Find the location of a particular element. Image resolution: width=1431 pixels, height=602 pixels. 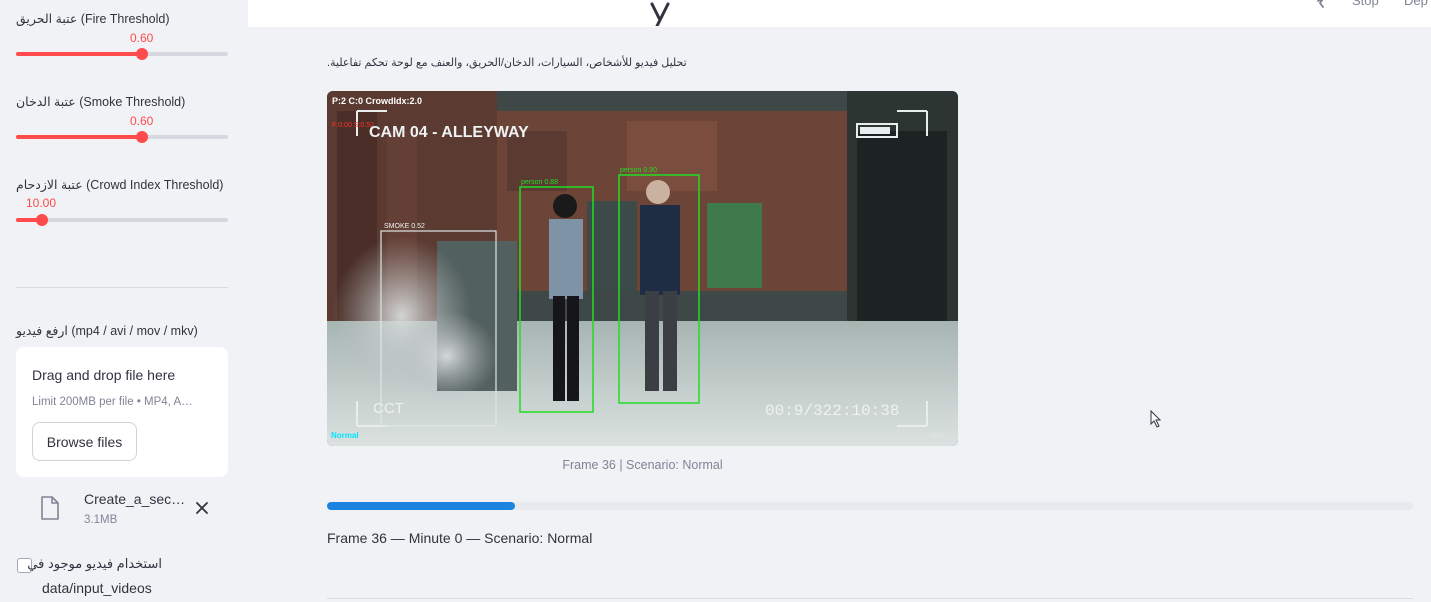

use-existing-video-label: استخدام فيديو موجود في is located at coordinates (94, 563).